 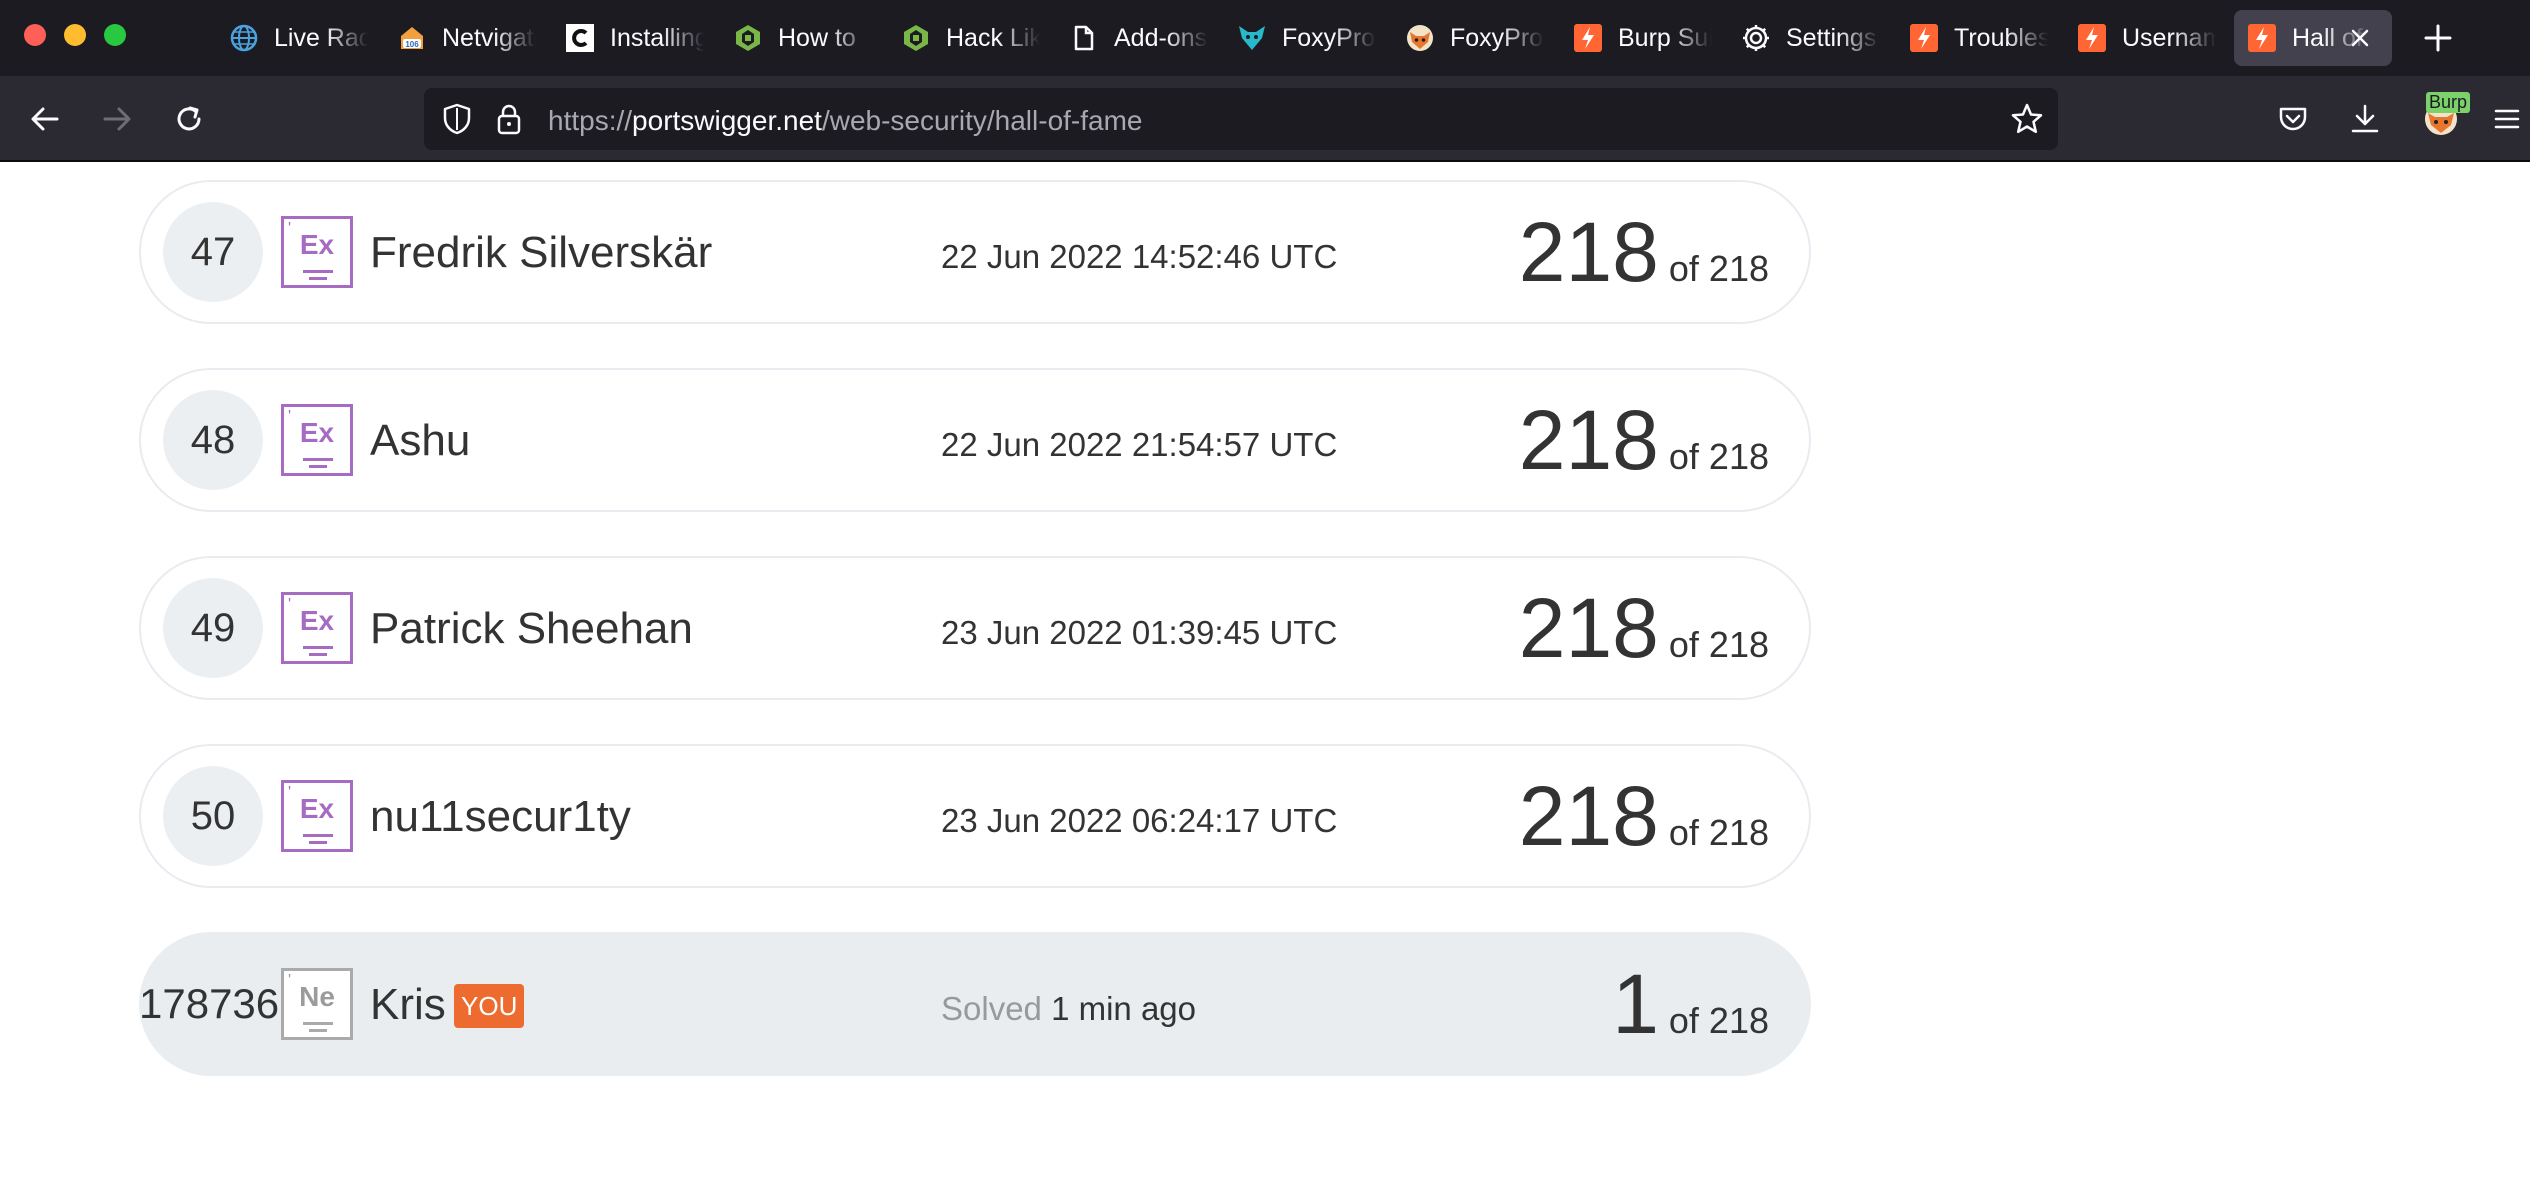 What do you see at coordinates (457, 121) in the screenshot?
I see `tracking-protection-shield-icon` at bounding box center [457, 121].